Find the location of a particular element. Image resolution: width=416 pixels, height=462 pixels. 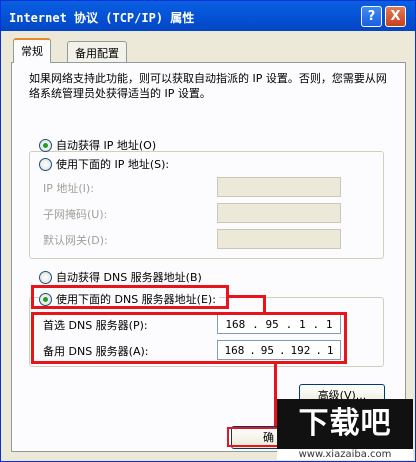

tab-alternate-config-label: 备用配置 is located at coordinates (97, 53).